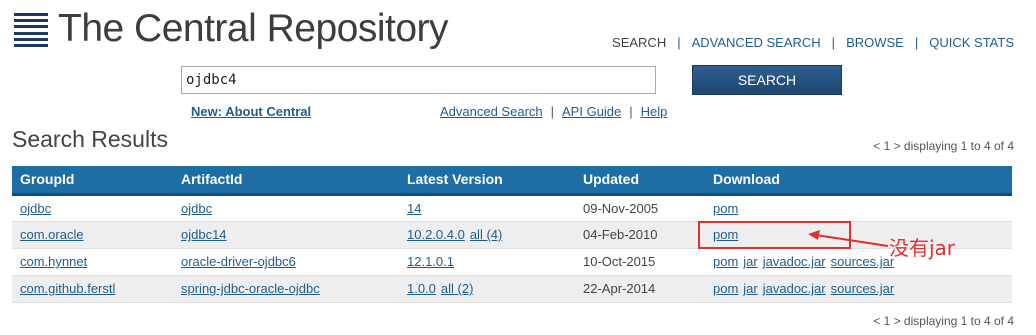  I want to click on version-cell: 10.2.0.4.0 all (4), so click(487, 235).